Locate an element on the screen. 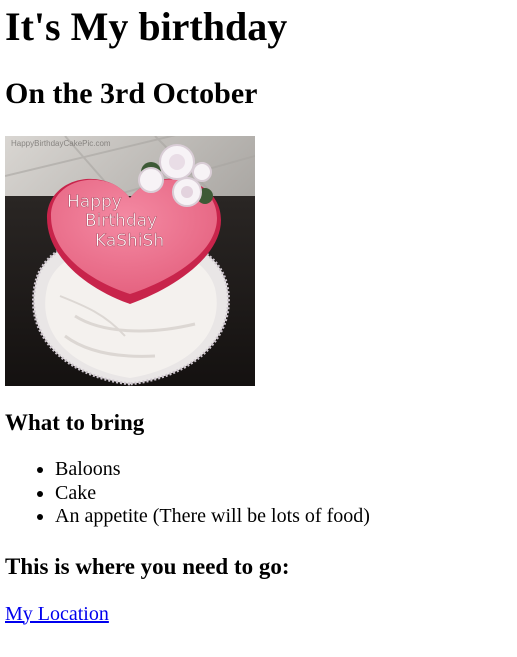  image-watermark: HappyBirthdayCakePic.com is located at coordinates (61, 143).